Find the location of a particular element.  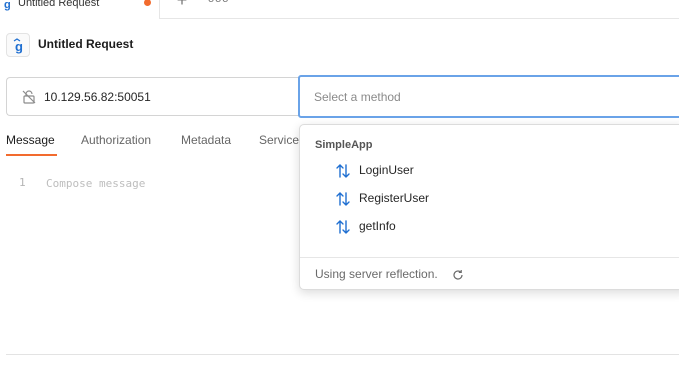

request-title: Untitled Request is located at coordinates (85, 44).